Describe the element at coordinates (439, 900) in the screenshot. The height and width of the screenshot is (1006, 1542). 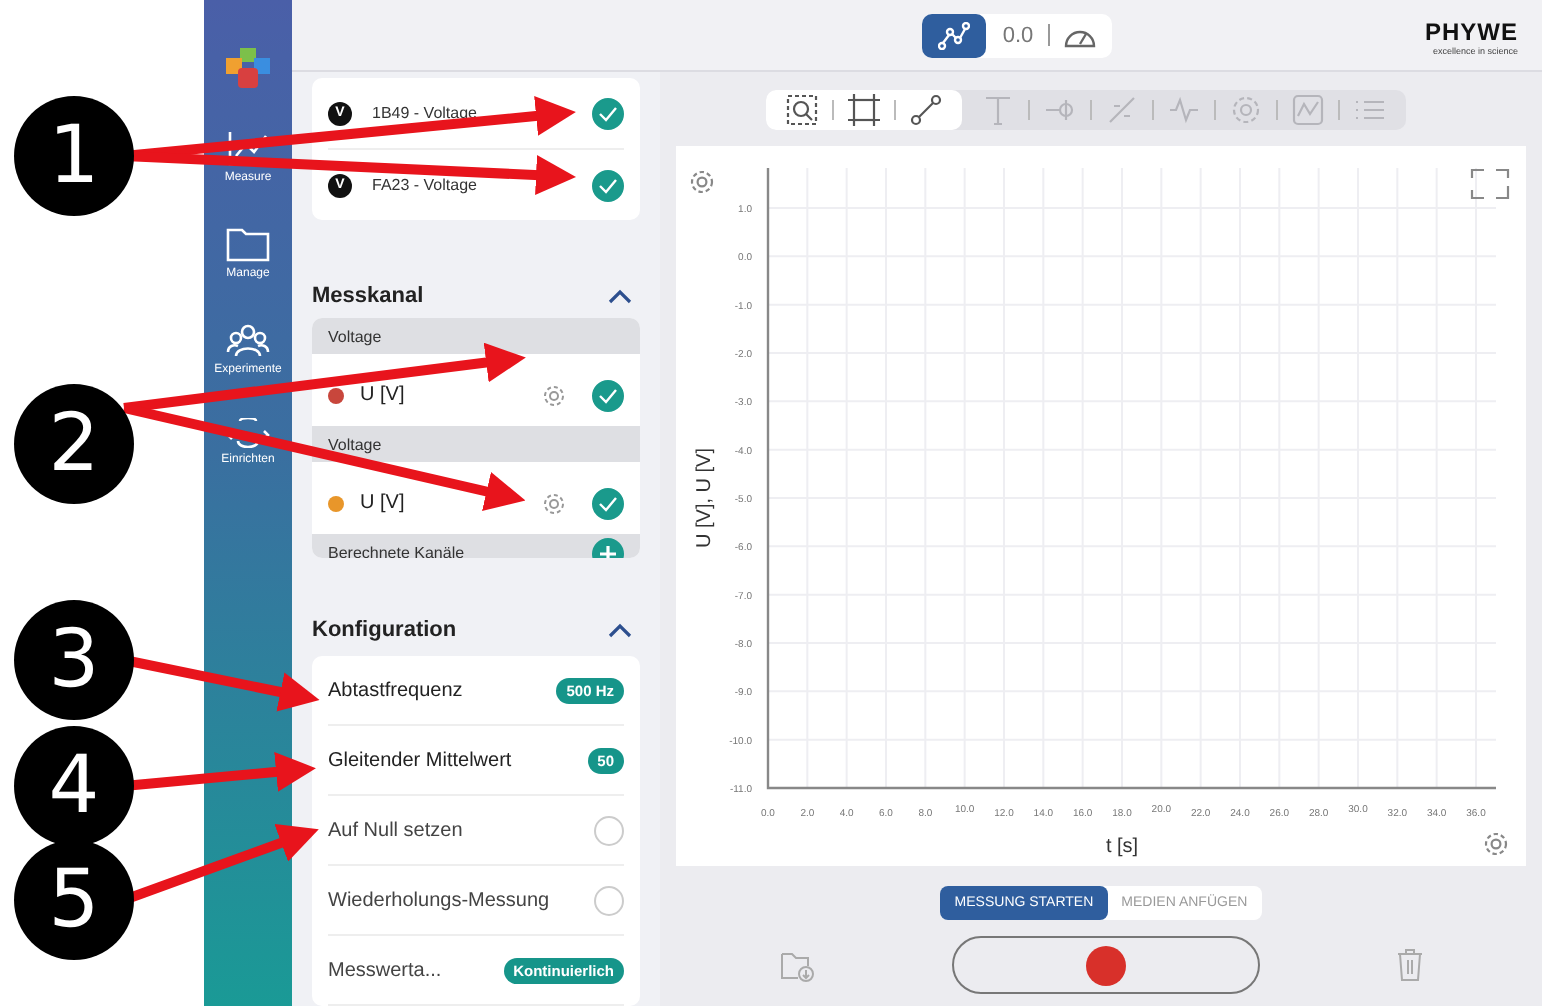
I see `setting-label: Wiederholungs-Messung` at that location.